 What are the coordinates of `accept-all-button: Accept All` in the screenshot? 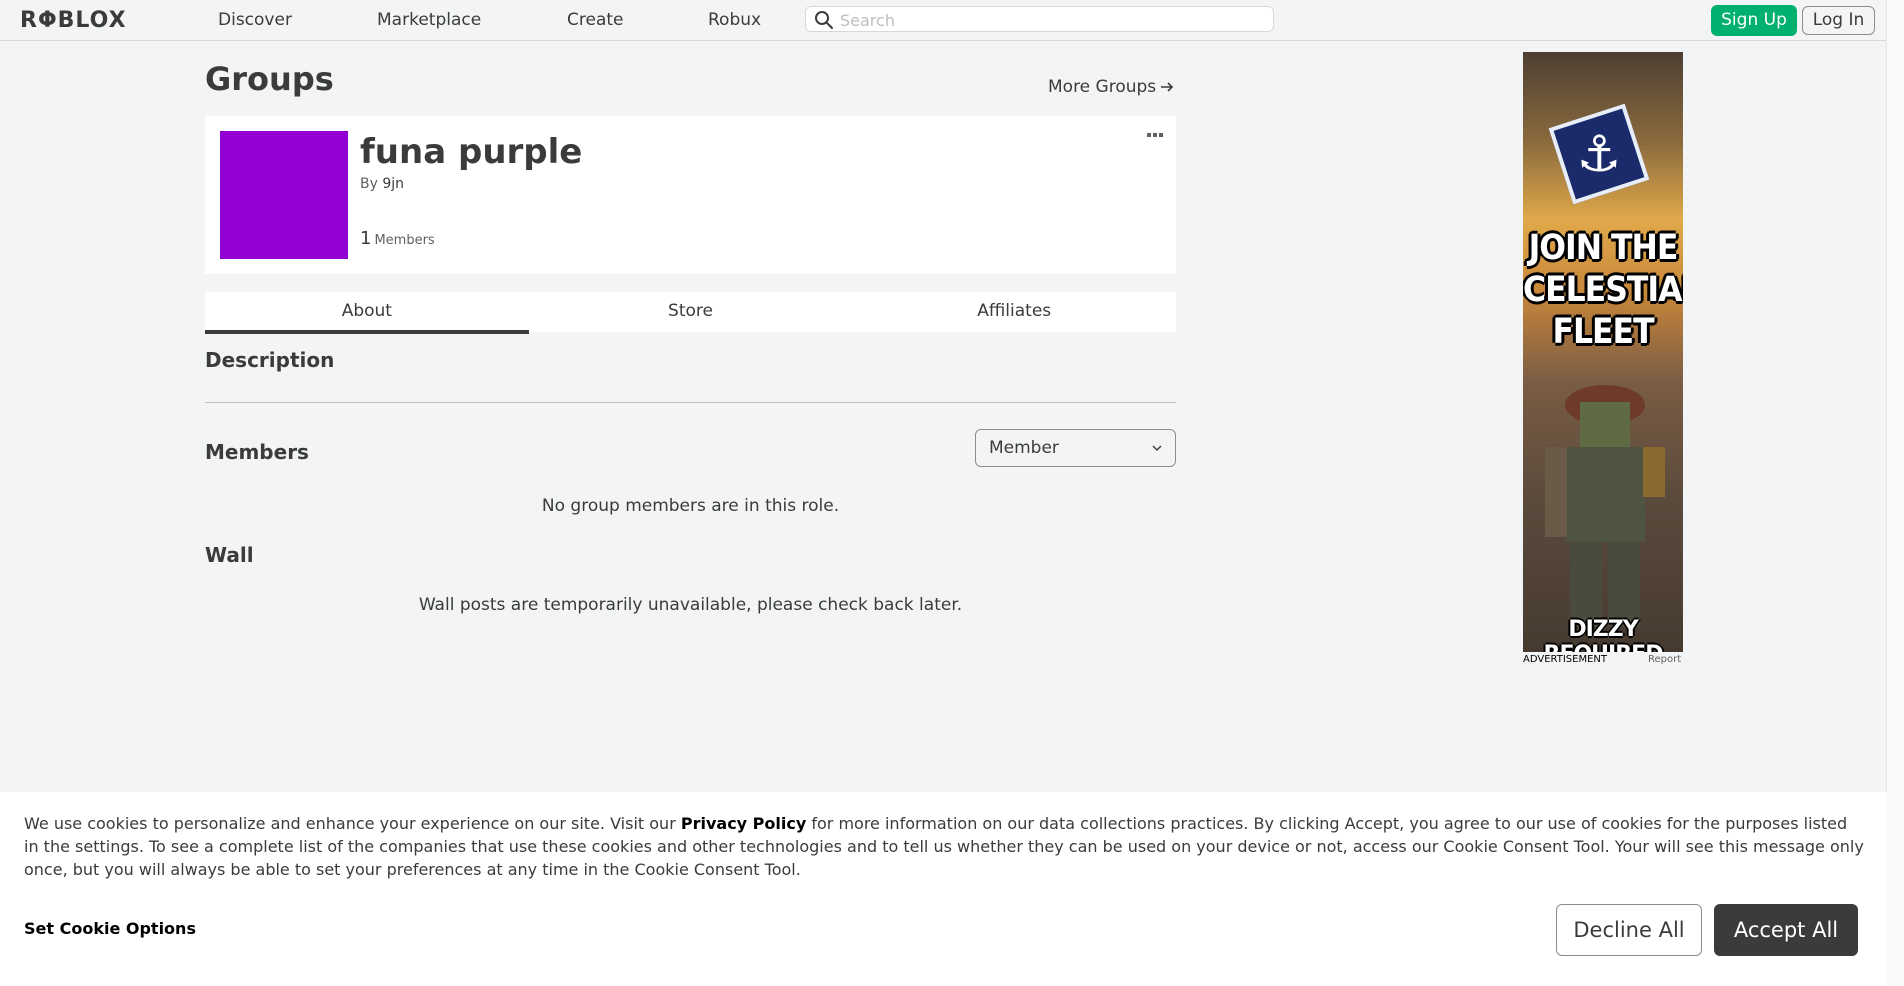 It's located at (1786, 930).